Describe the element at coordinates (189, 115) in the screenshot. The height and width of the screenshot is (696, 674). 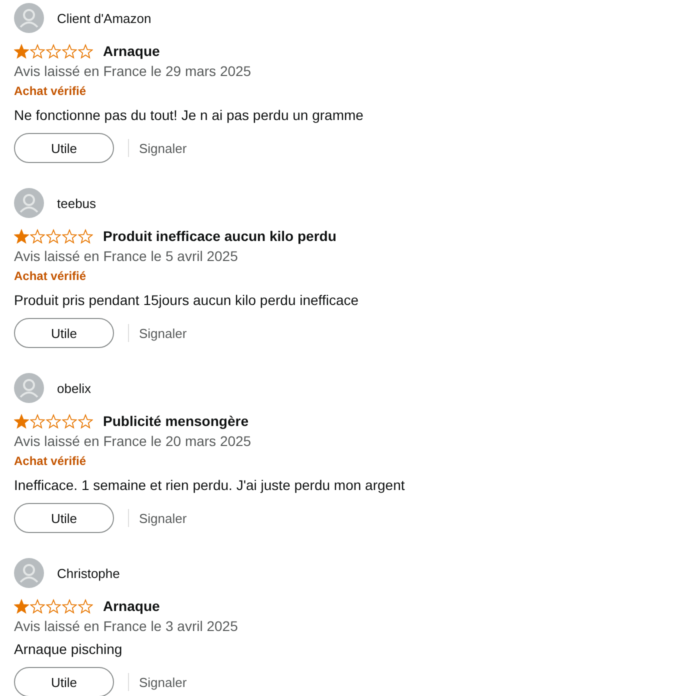
I see `review-text: Ne fonctionne pas du tout! Je n ai pas perdu un gramme` at that location.